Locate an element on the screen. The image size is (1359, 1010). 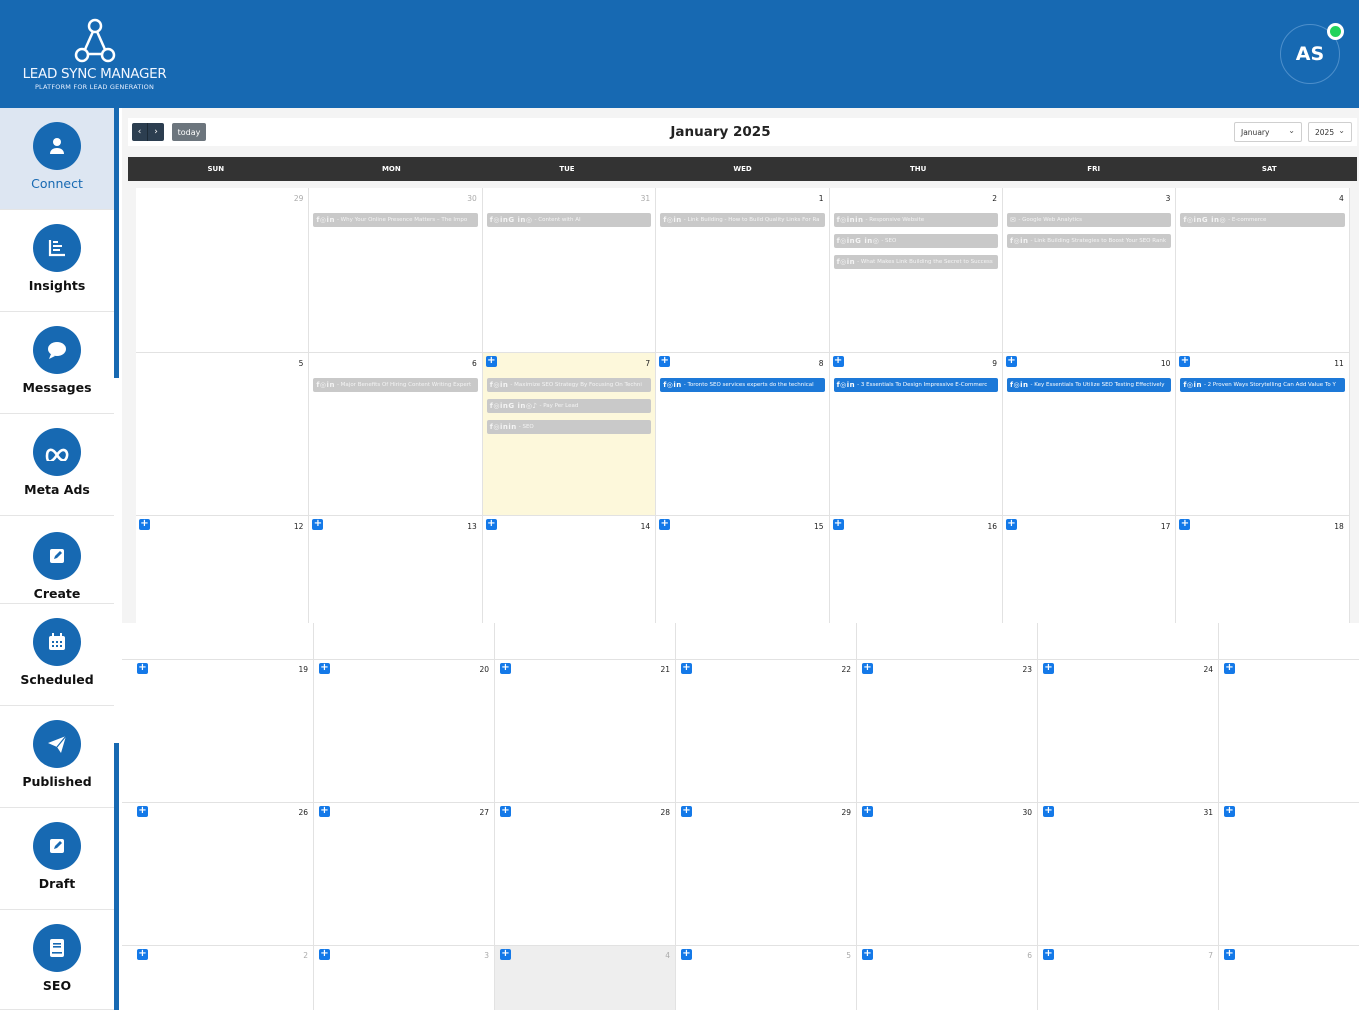
day-cell: +29 is located at coordinates (765, 873).